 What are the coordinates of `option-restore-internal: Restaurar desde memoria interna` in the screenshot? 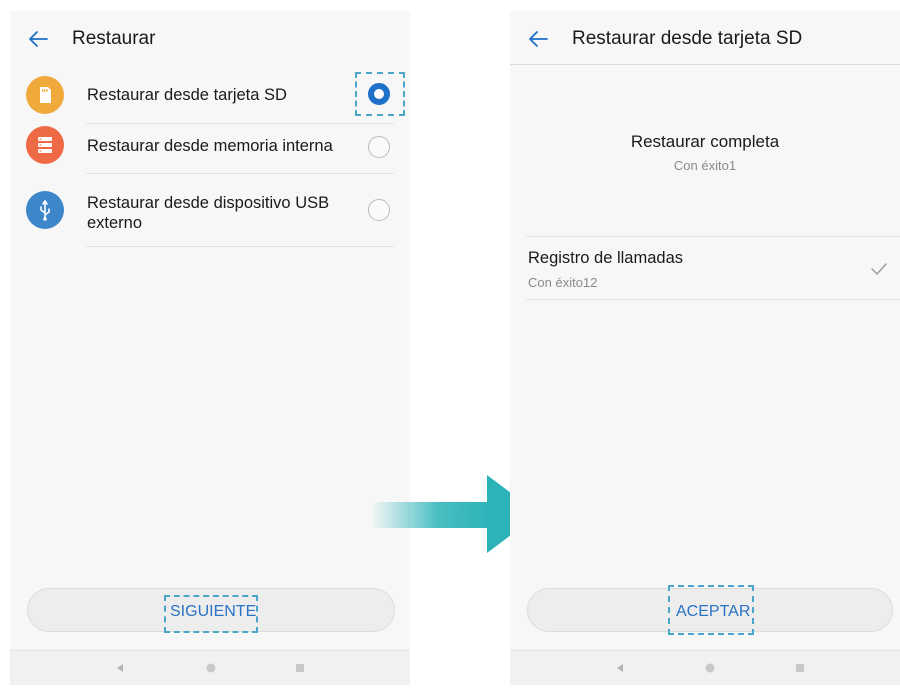 It's located at (210, 148).